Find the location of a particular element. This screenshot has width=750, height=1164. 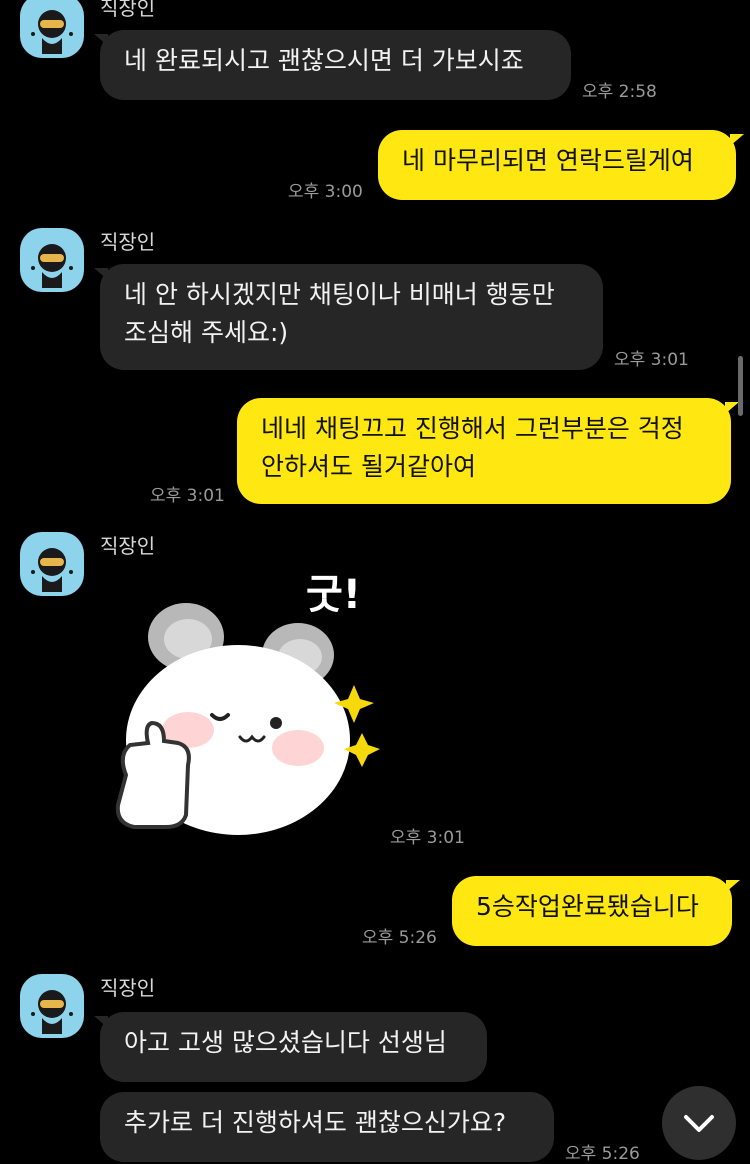

scrollbar is located at coordinates (740, 386).